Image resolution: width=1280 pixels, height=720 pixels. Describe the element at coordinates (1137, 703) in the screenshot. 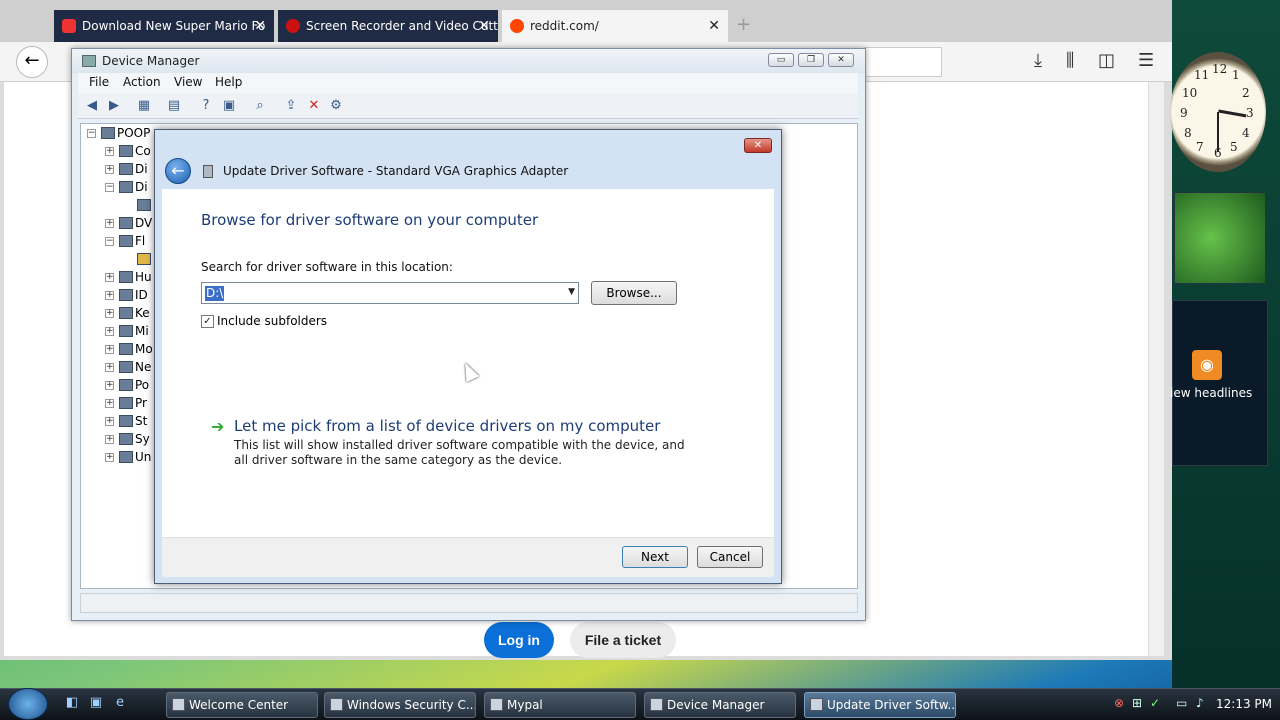

I see `network-icon: ⊞` at that location.